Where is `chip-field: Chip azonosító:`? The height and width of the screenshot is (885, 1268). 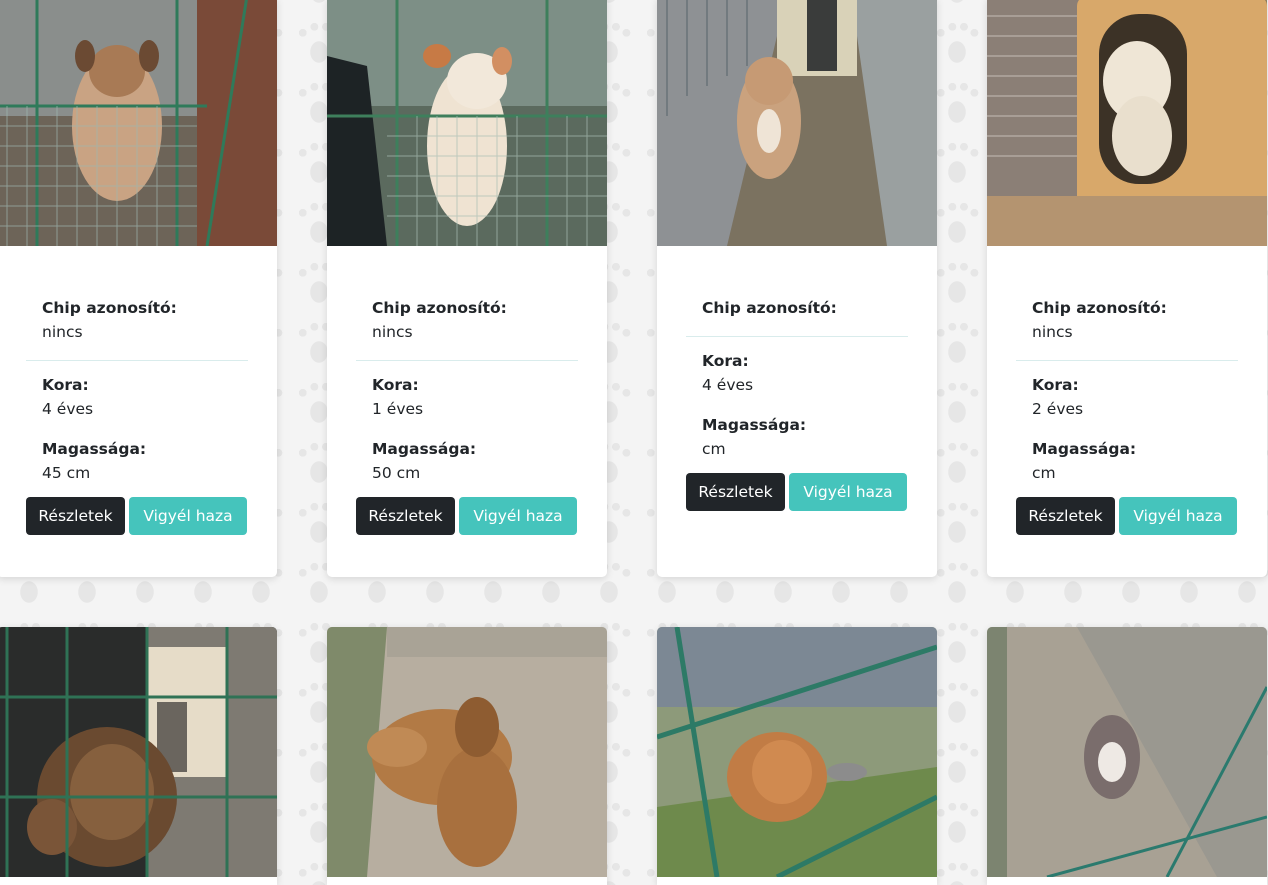
chip-field: Chip azonosító: is located at coordinates (797, 308).